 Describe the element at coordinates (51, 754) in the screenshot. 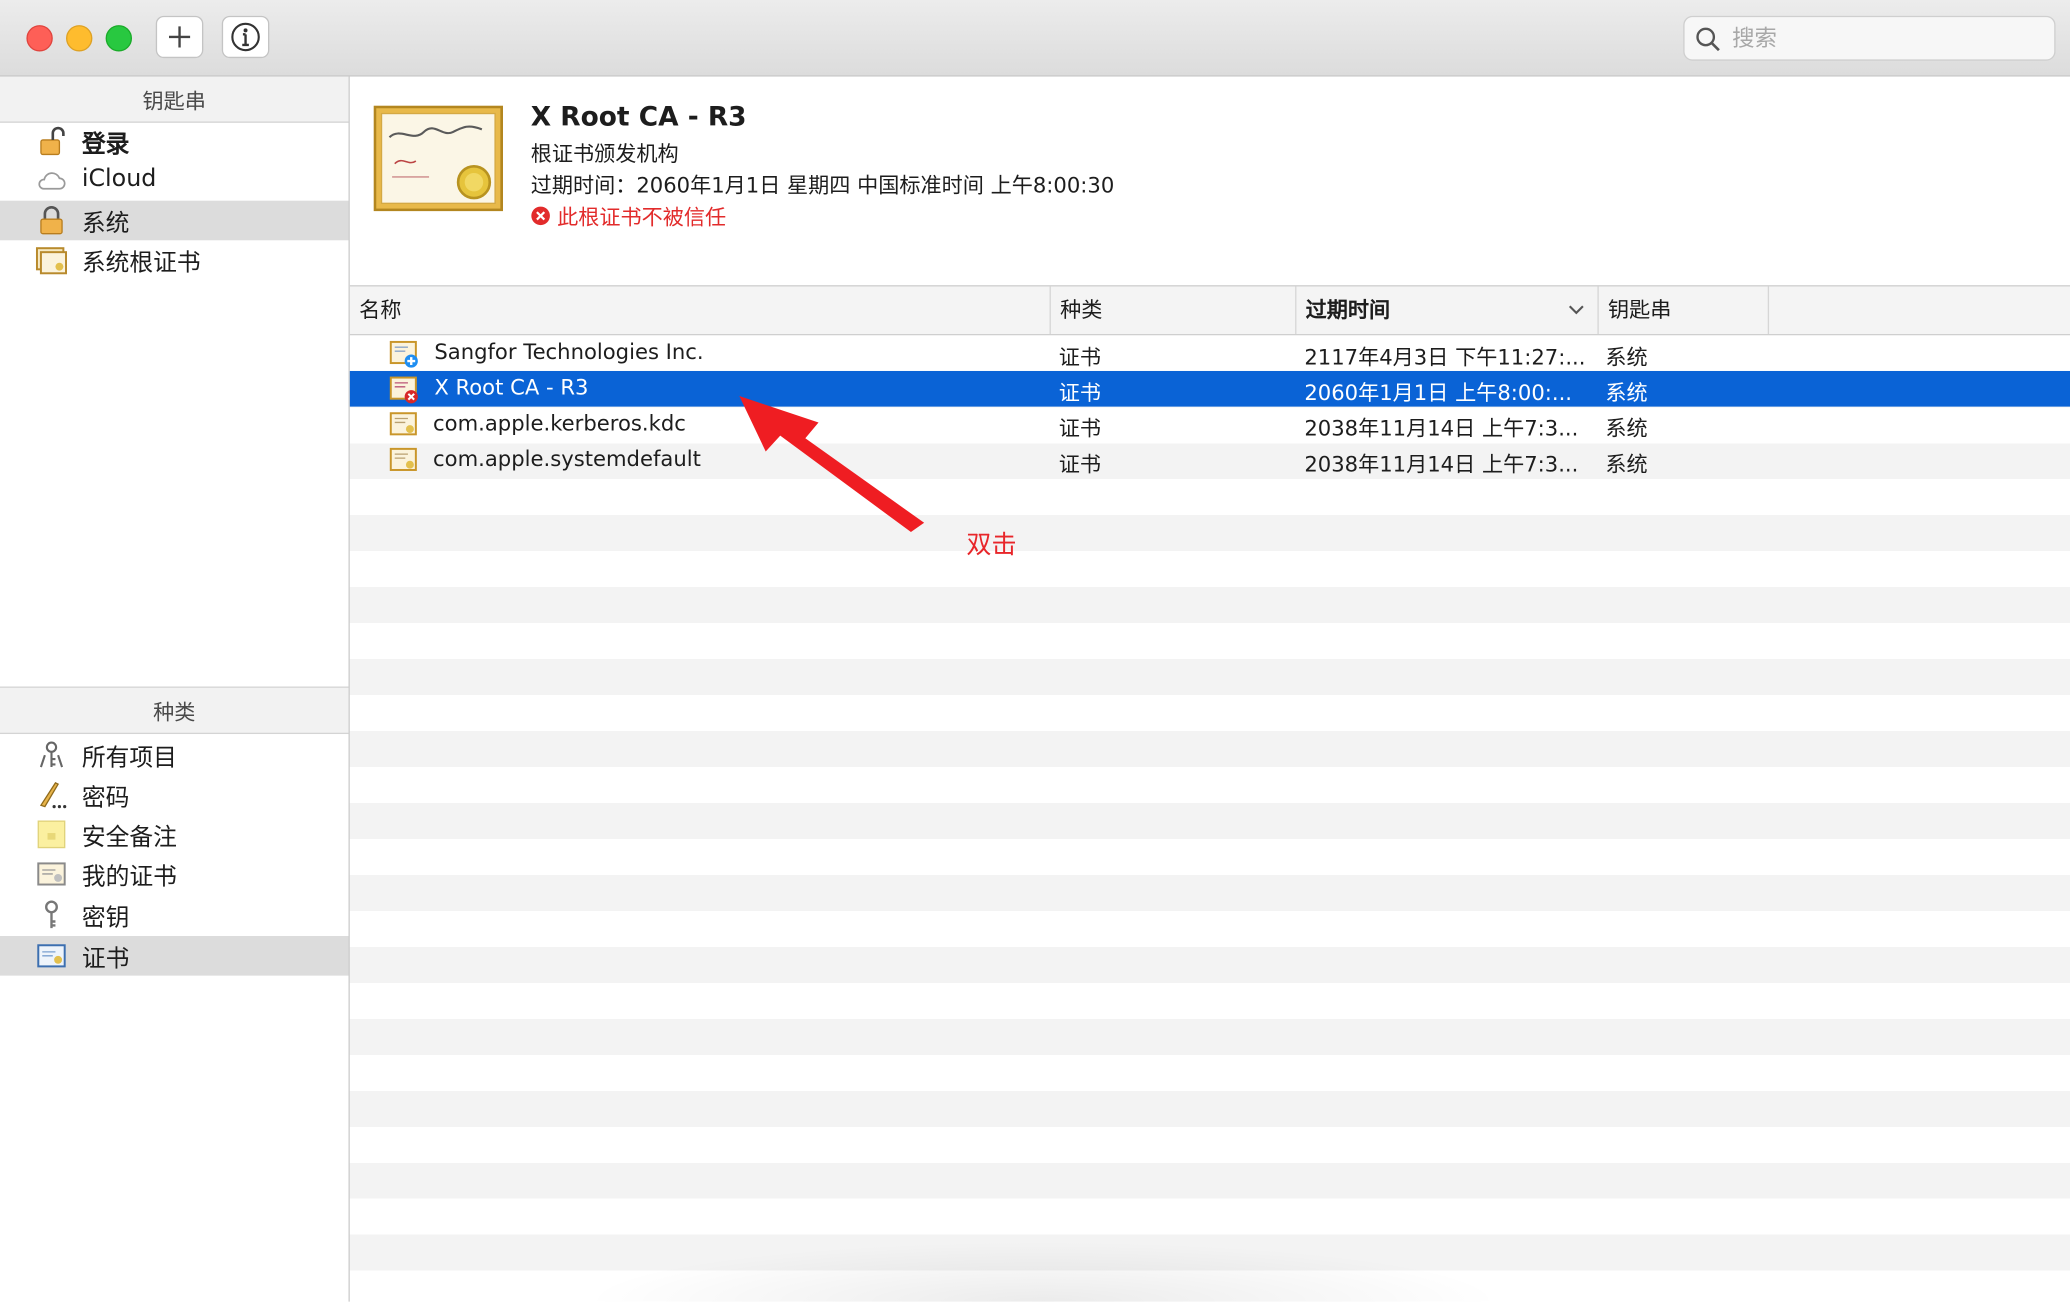

I see `all-items-icon` at that location.